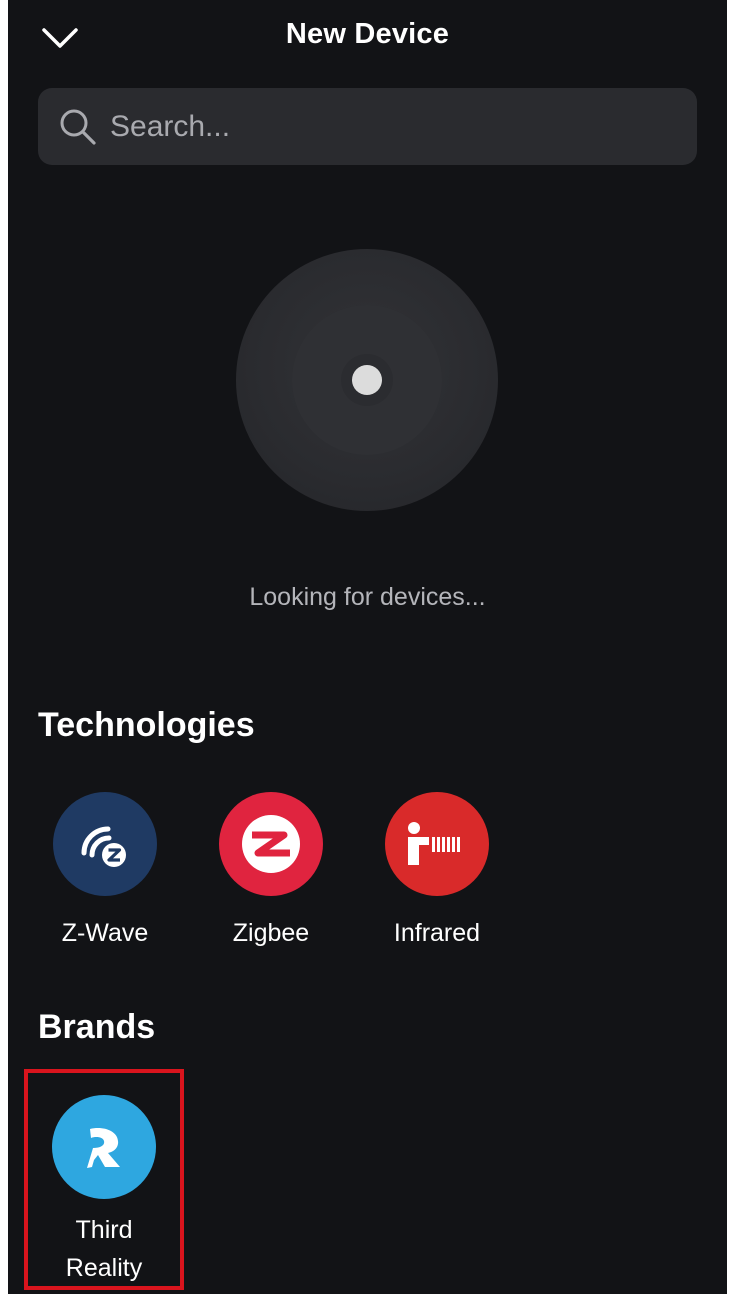 Image resolution: width=736 pixels, height=1294 pixels. I want to click on brands-heading: Brands, so click(97, 1027).